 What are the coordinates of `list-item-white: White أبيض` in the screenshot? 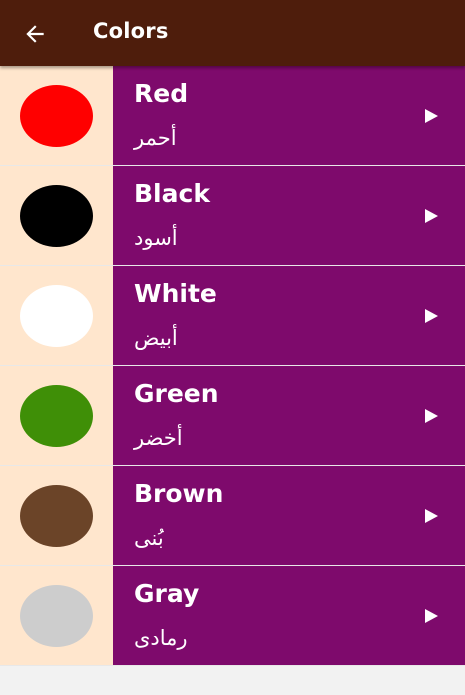 It's located at (232, 316).